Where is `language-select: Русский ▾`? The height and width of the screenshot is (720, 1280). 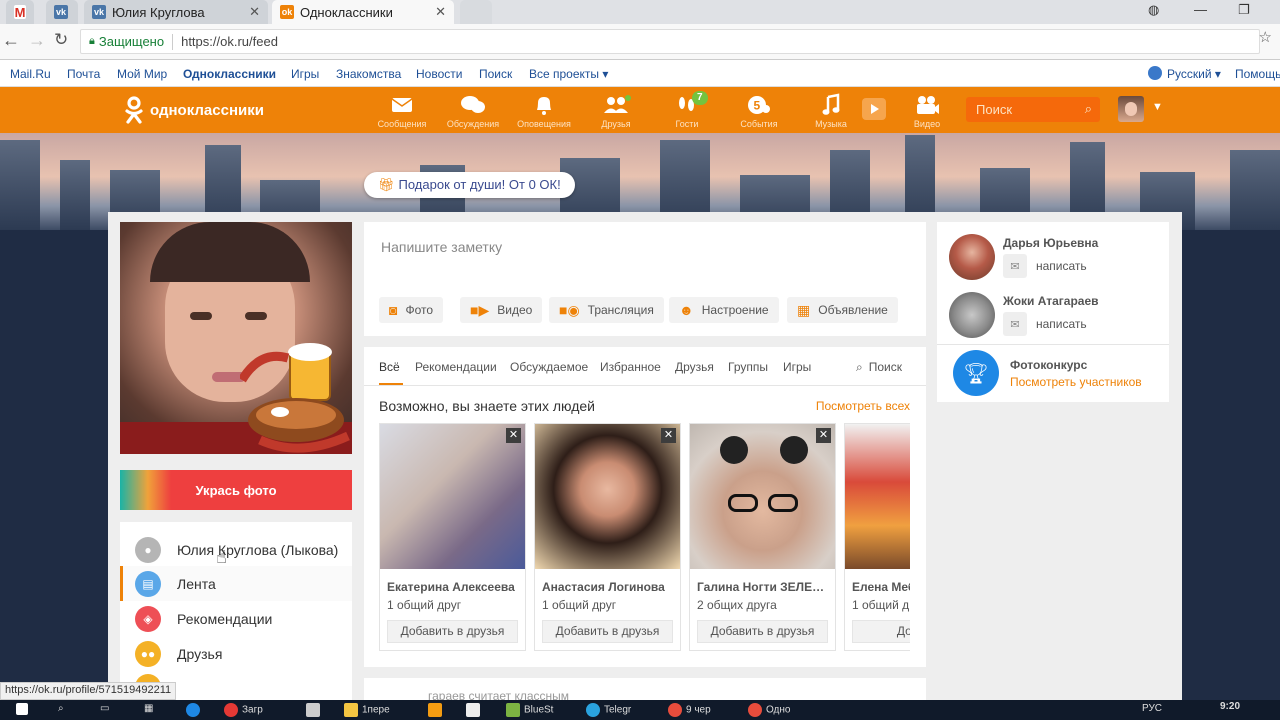
language-select: Русский ▾ is located at coordinates (1194, 74).